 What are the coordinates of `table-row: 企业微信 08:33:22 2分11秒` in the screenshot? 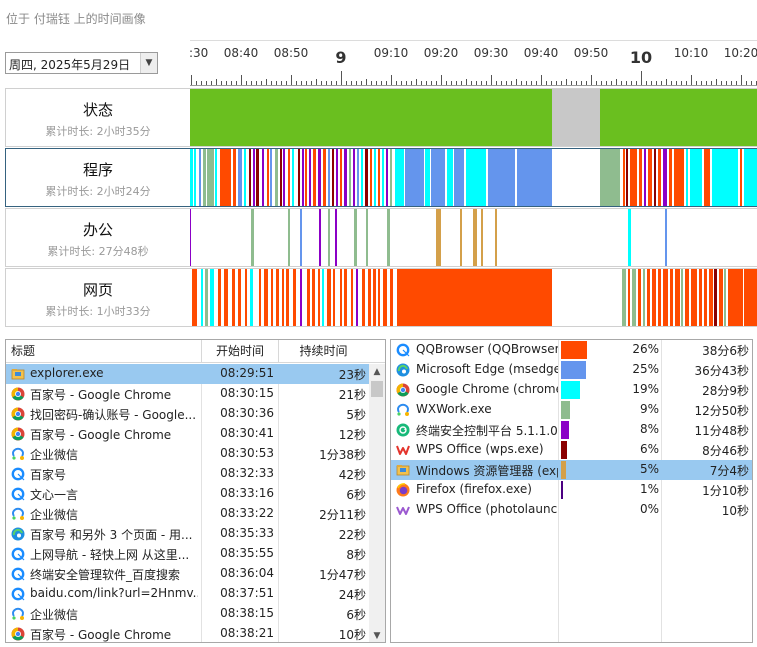 It's located at (187, 514).